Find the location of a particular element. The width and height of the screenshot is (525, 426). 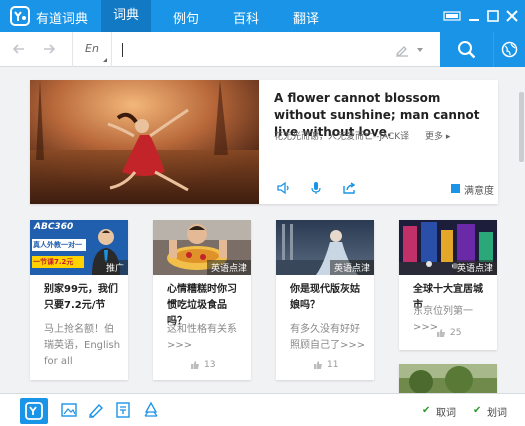

daily-sentence-image is located at coordinates (144, 142).